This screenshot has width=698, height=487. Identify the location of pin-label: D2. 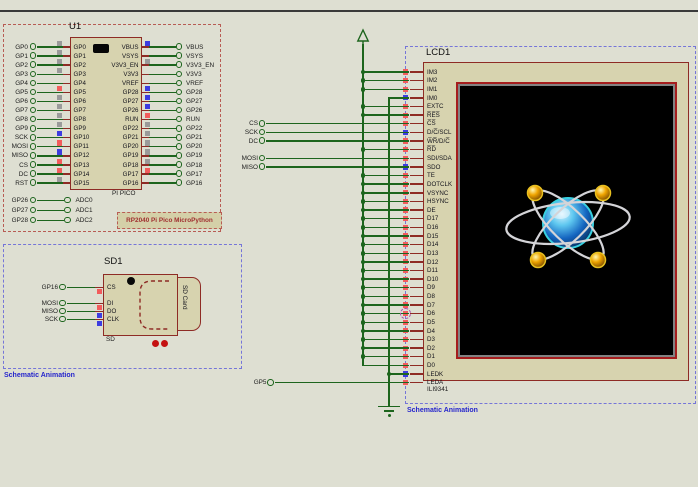
(431, 348).